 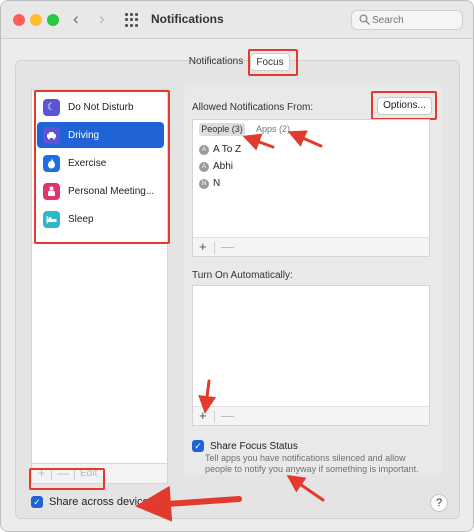 I want to click on search-icon, so click(x=364, y=19).